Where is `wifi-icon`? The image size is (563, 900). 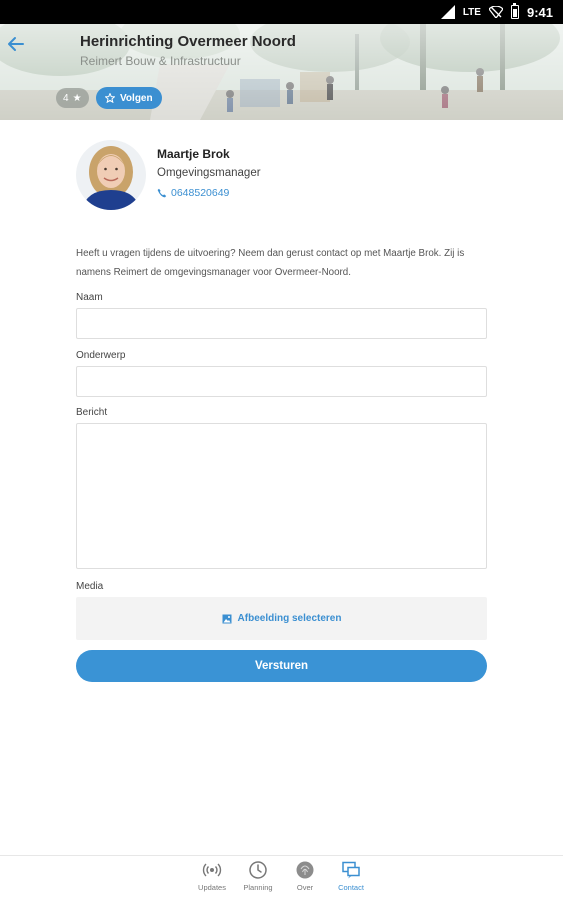
wifi-icon is located at coordinates (495, 12).